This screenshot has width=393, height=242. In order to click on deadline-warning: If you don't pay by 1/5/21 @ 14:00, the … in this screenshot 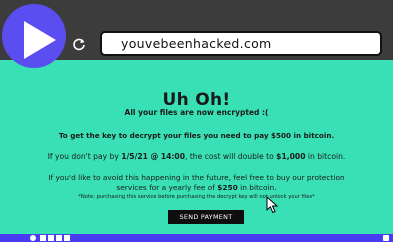, I will do `click(196, 156)`.